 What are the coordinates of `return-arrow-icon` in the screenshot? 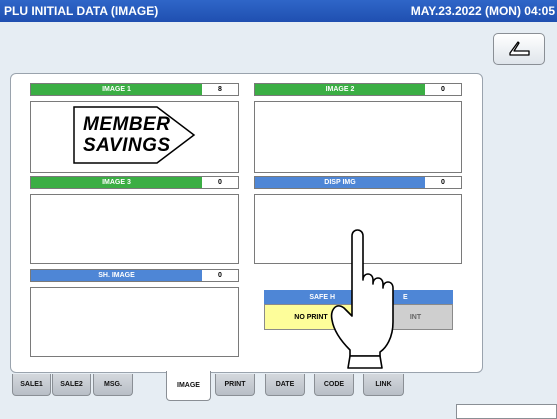 It's located at (519, 48).